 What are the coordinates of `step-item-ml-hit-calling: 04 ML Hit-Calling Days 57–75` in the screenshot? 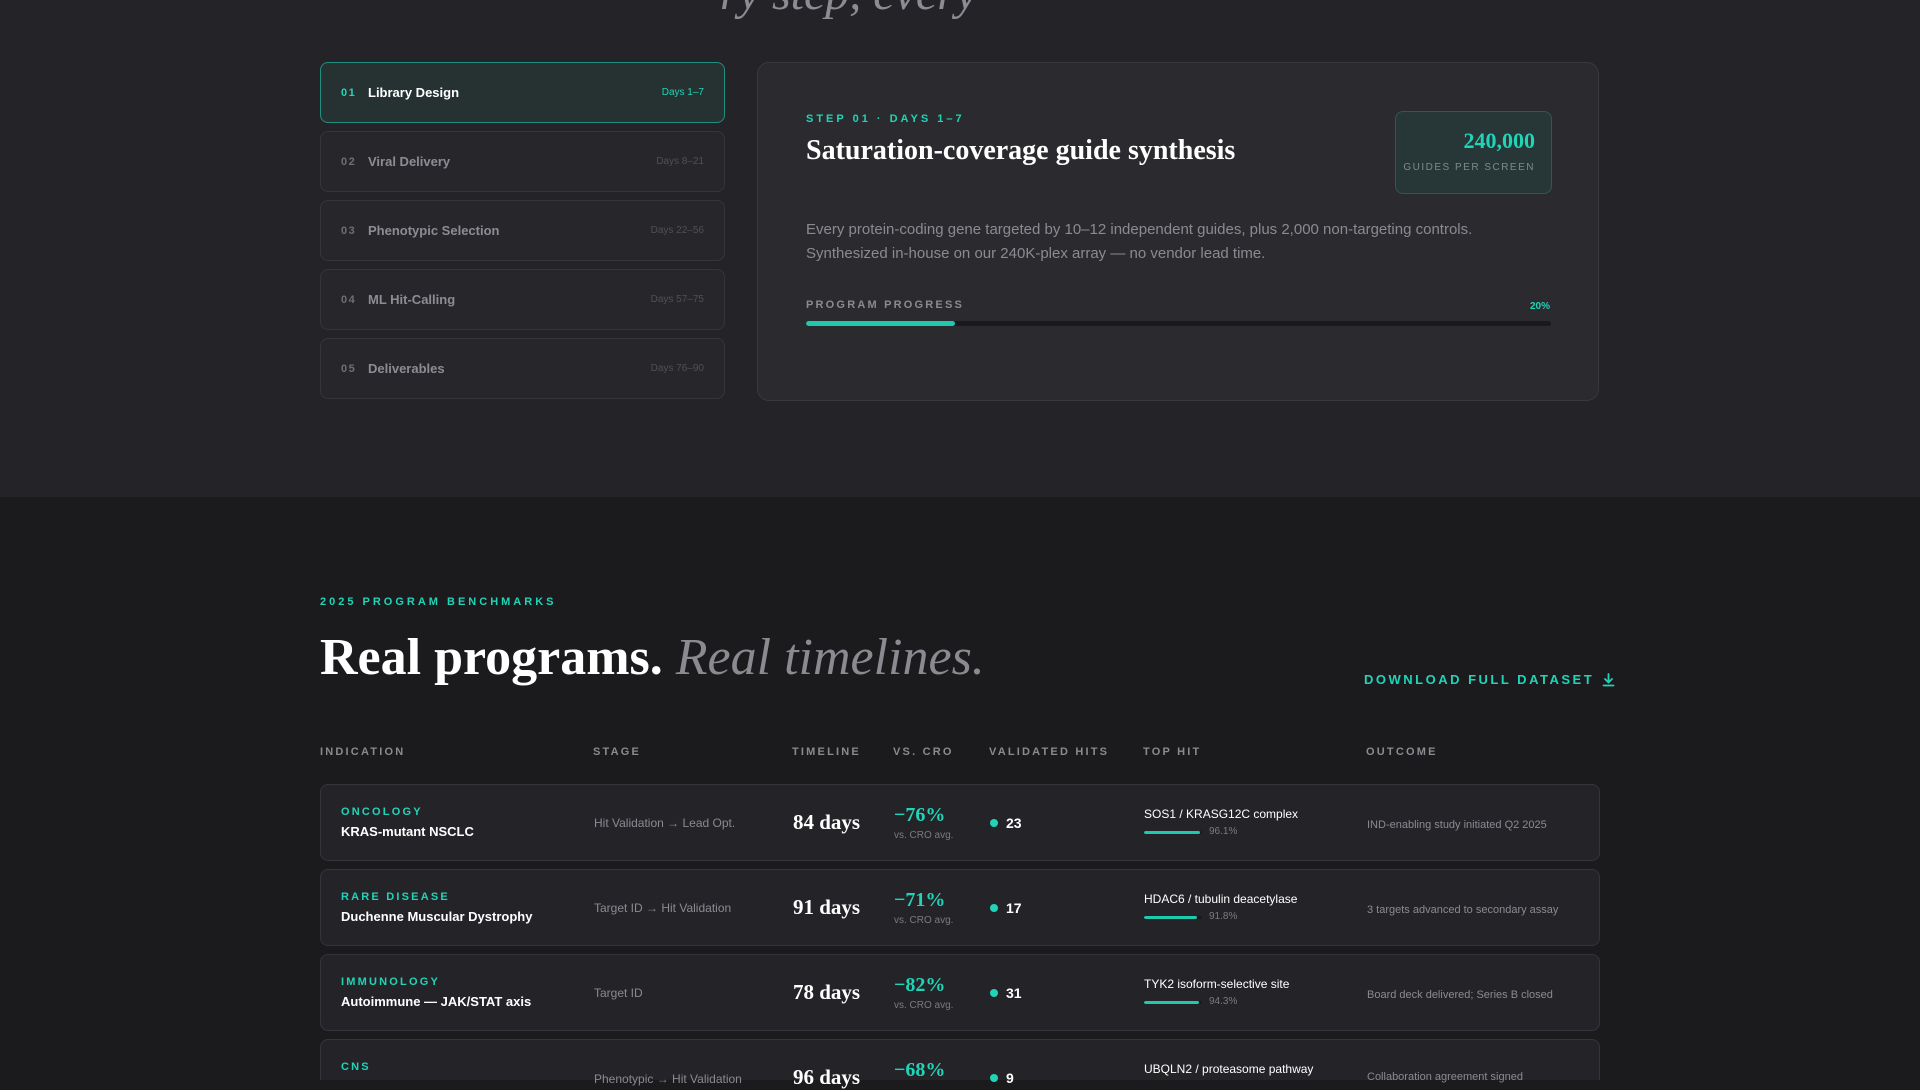 It's located at (522, 299).